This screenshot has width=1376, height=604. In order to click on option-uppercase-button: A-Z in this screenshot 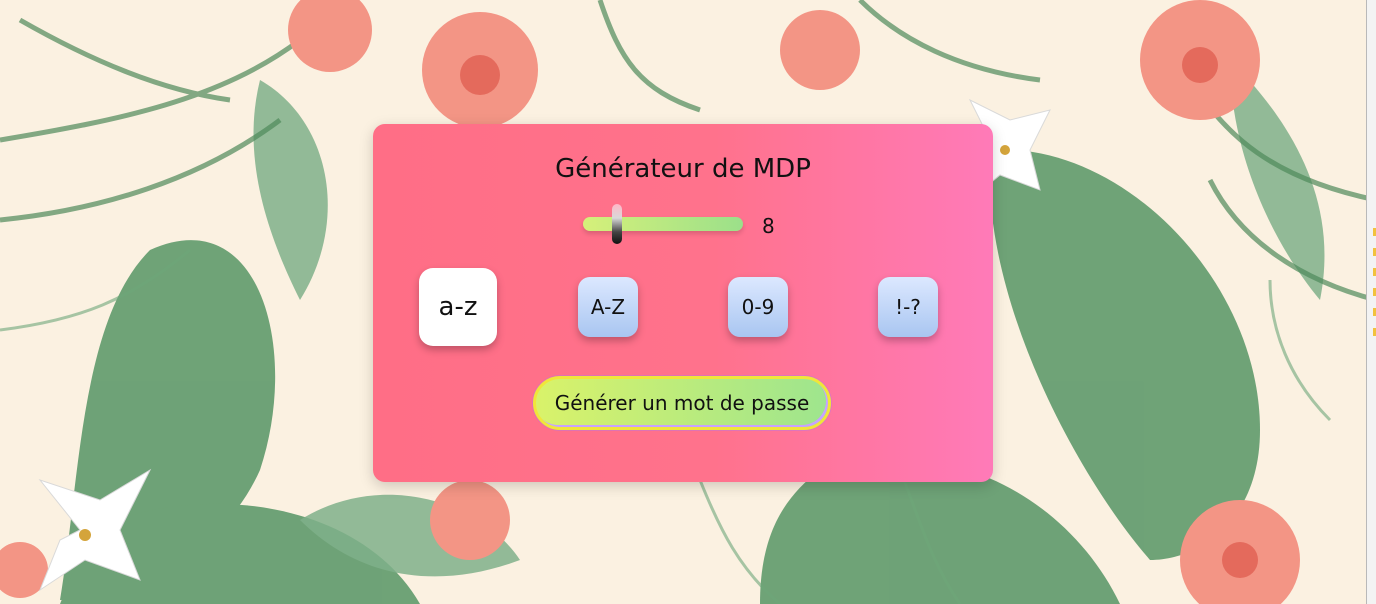, I will do `click(608, 307)`.